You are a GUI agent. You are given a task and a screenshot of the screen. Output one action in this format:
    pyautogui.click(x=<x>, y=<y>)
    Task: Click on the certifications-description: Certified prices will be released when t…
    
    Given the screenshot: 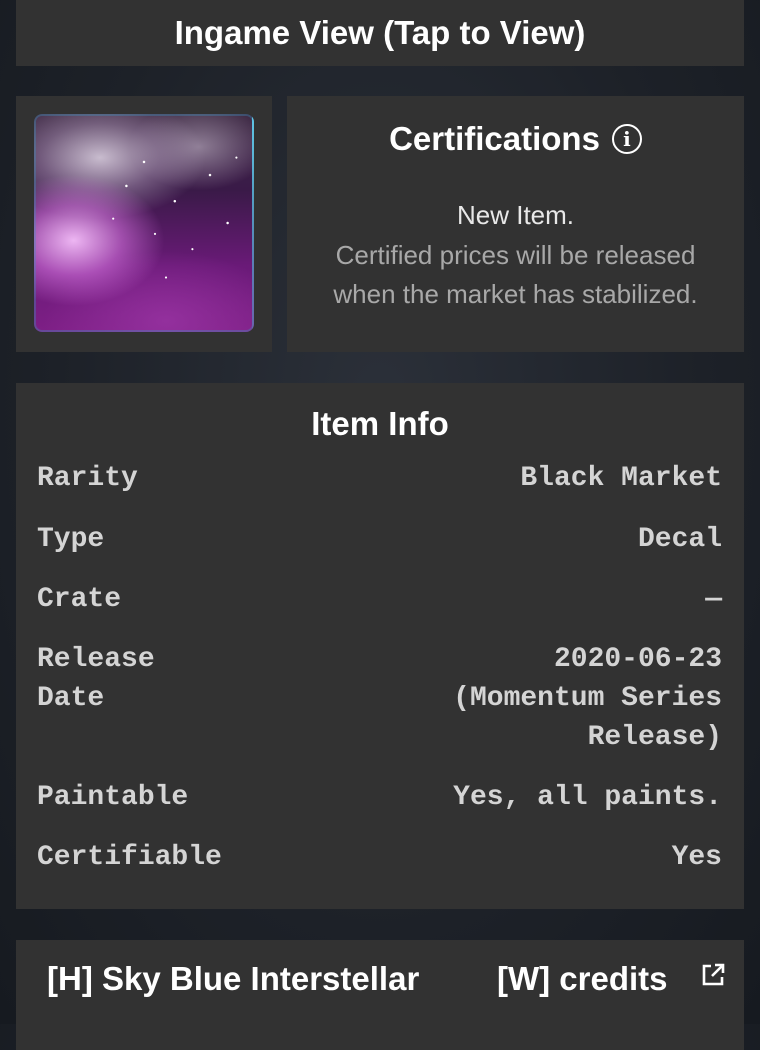 What is the action you would take?
    pyautogui.click(x=515, y=274)
    